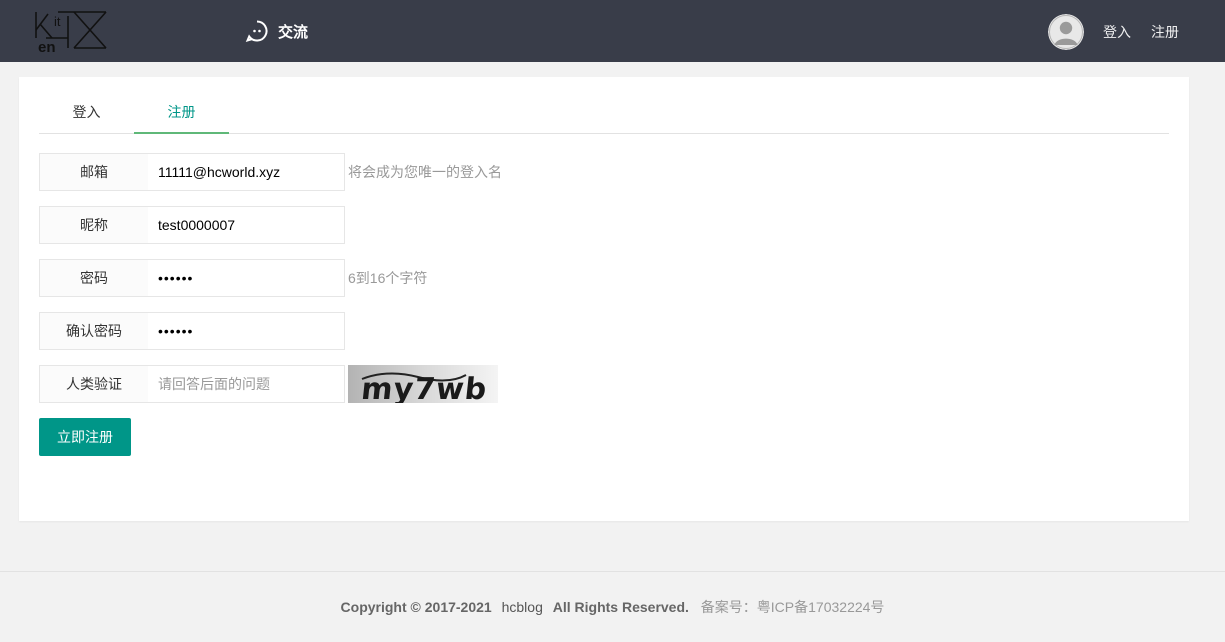 The image size is (1225, 642). Describe the element at coordinates (246, 384) in the screenshot. I see `captcha-input: 请回答后面的问题` at that location.